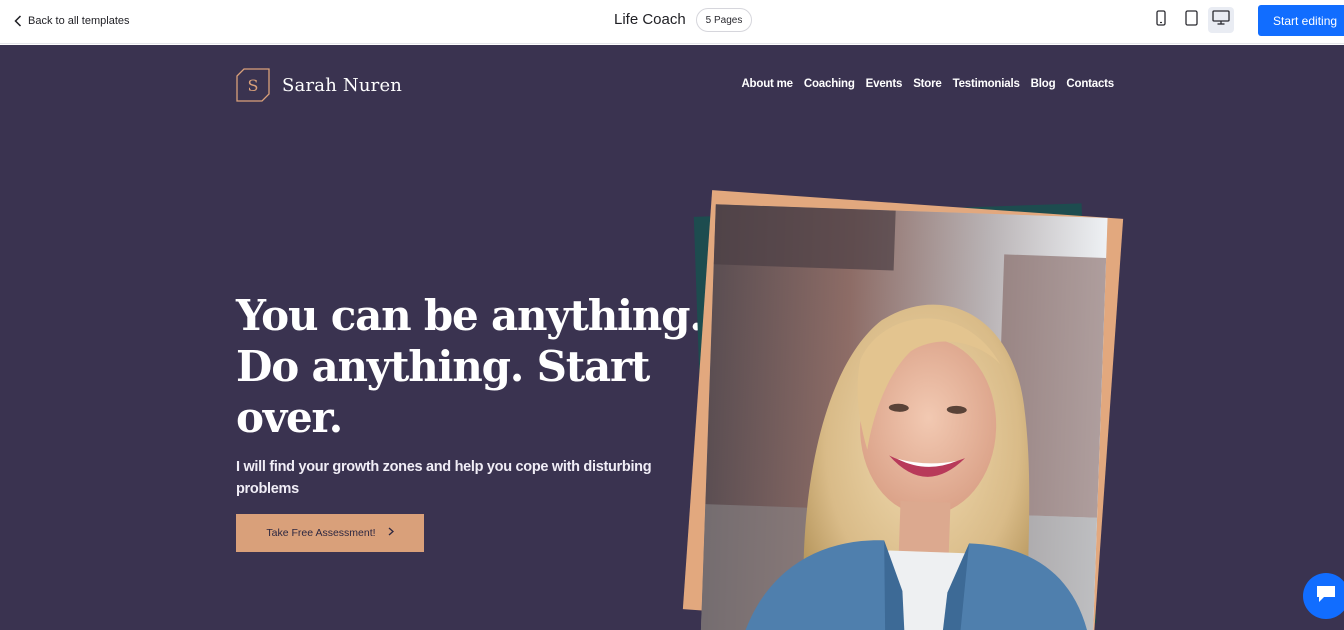 Image resolution: width=1344 pixels, height=630 pixels. I want to click on take-assessment-button: Take Free Assessment!, so click(330, 533).